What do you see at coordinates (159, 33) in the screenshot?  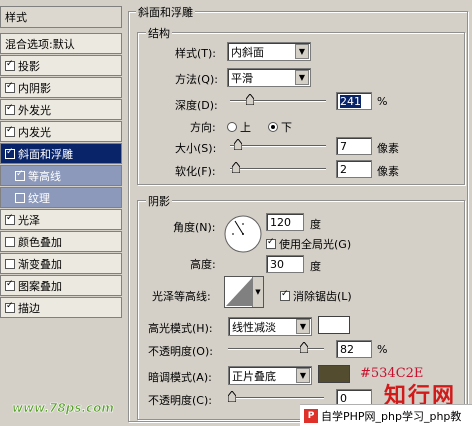 I see `structure-title: 结构` at bounding box center [159, 33].